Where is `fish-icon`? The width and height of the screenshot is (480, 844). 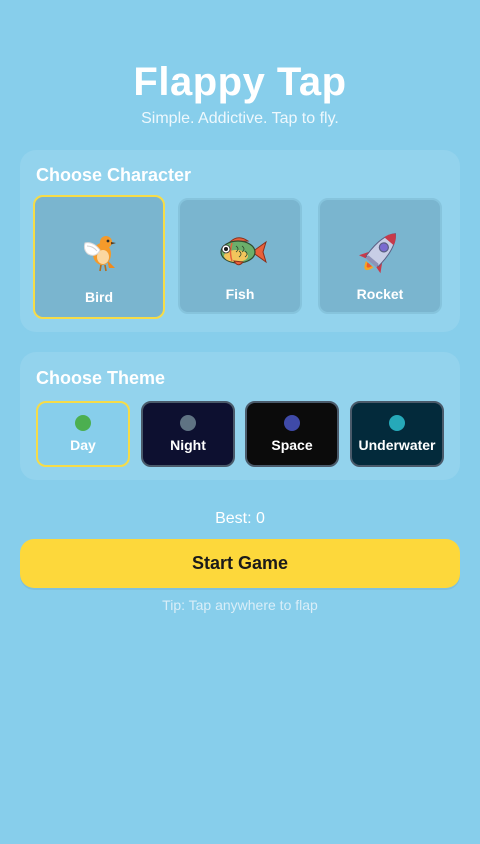
fish-icon is located at coordinates (243, 251).